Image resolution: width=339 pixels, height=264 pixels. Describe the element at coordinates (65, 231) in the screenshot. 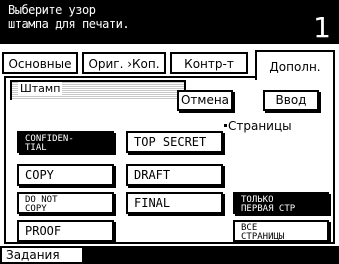

I see `stamp-proof-button: PROOF` at that location.